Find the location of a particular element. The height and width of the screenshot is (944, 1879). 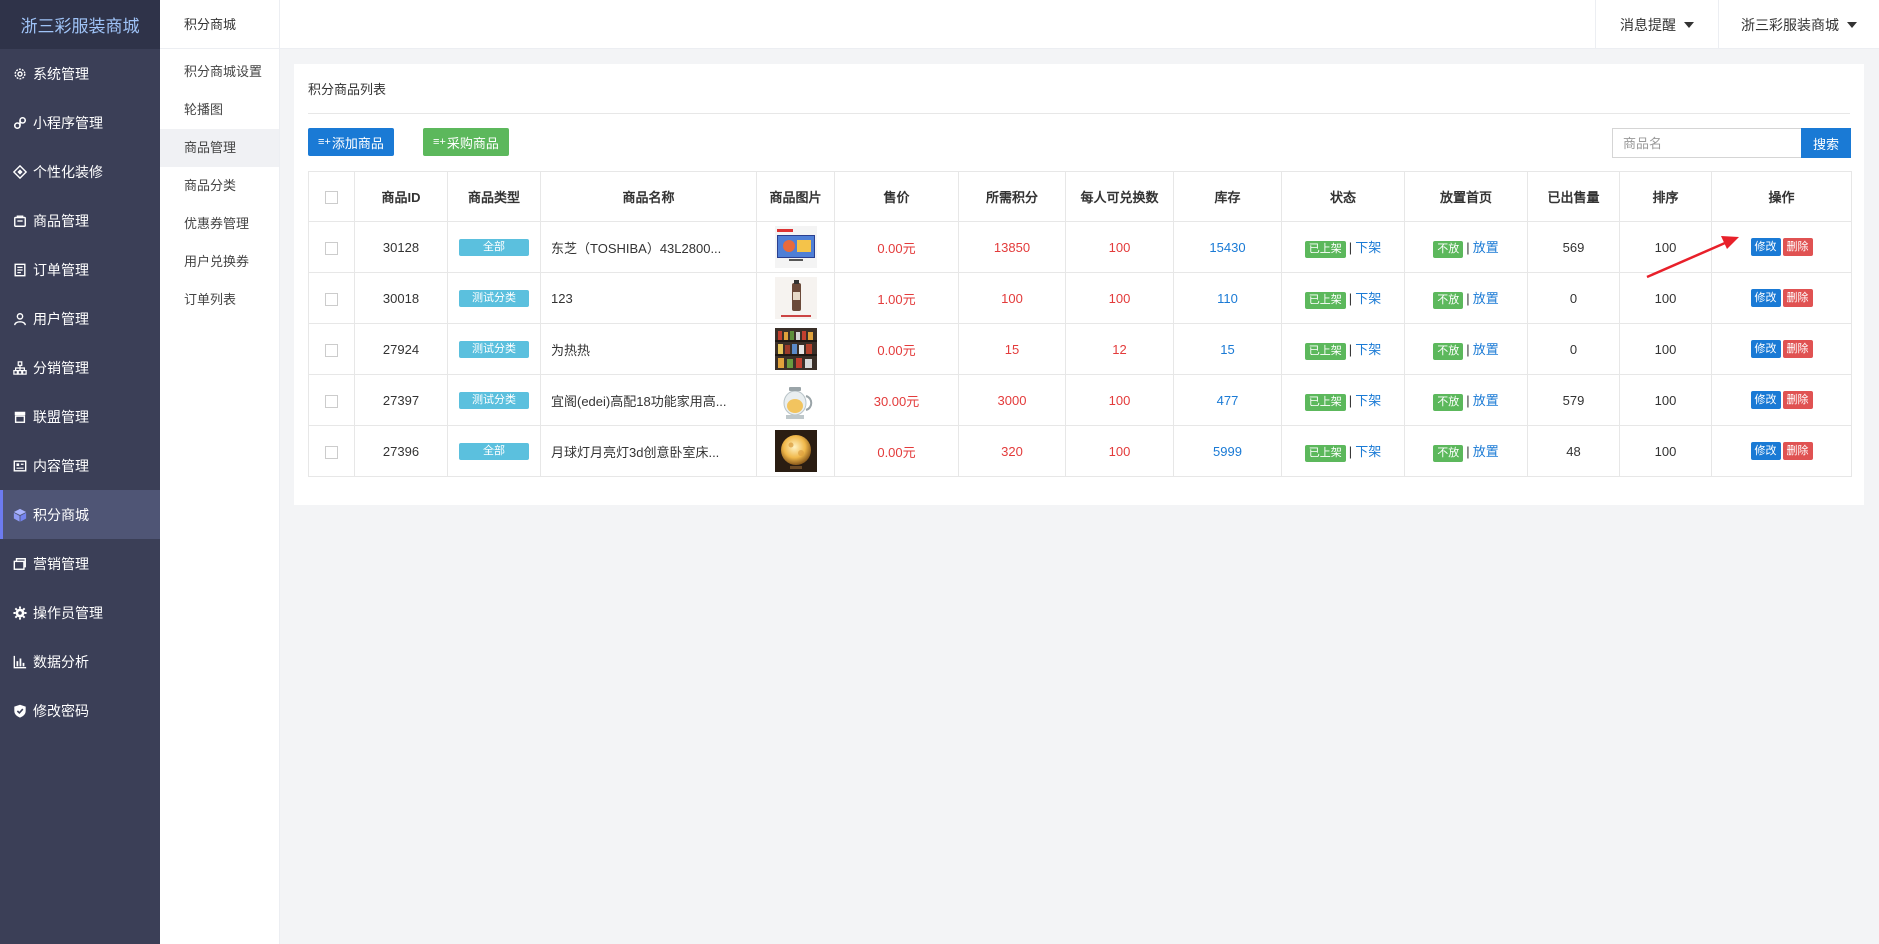

required-points: 100 is located at coordinates (1012, 298).